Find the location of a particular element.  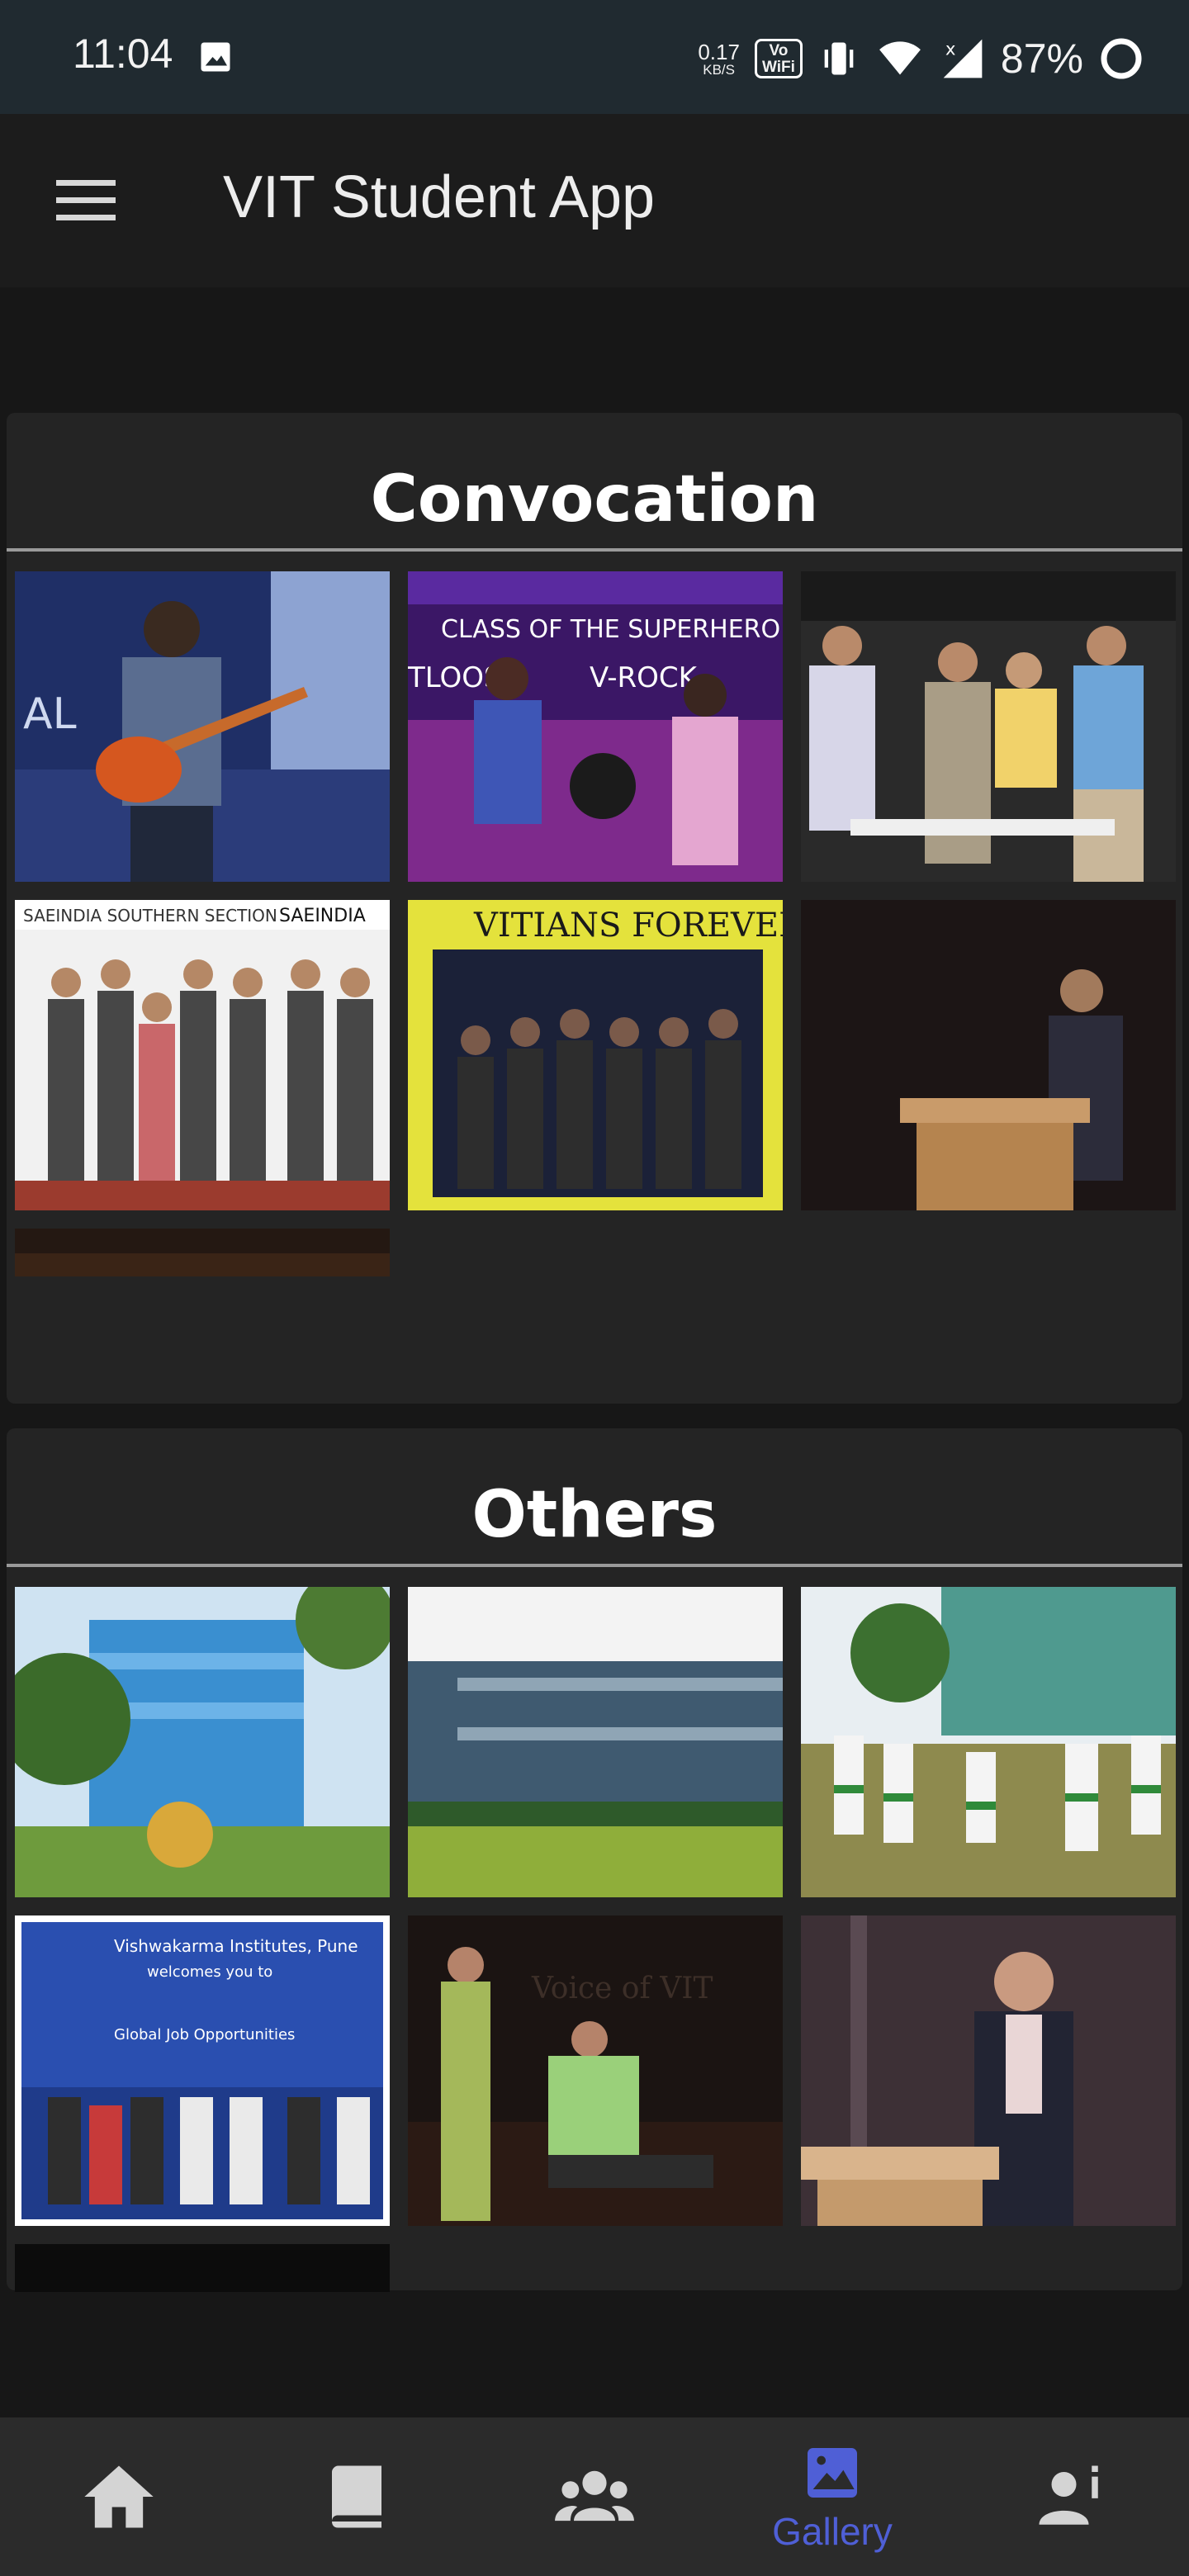

svg-text: AL is located at coordinates (50, 714).